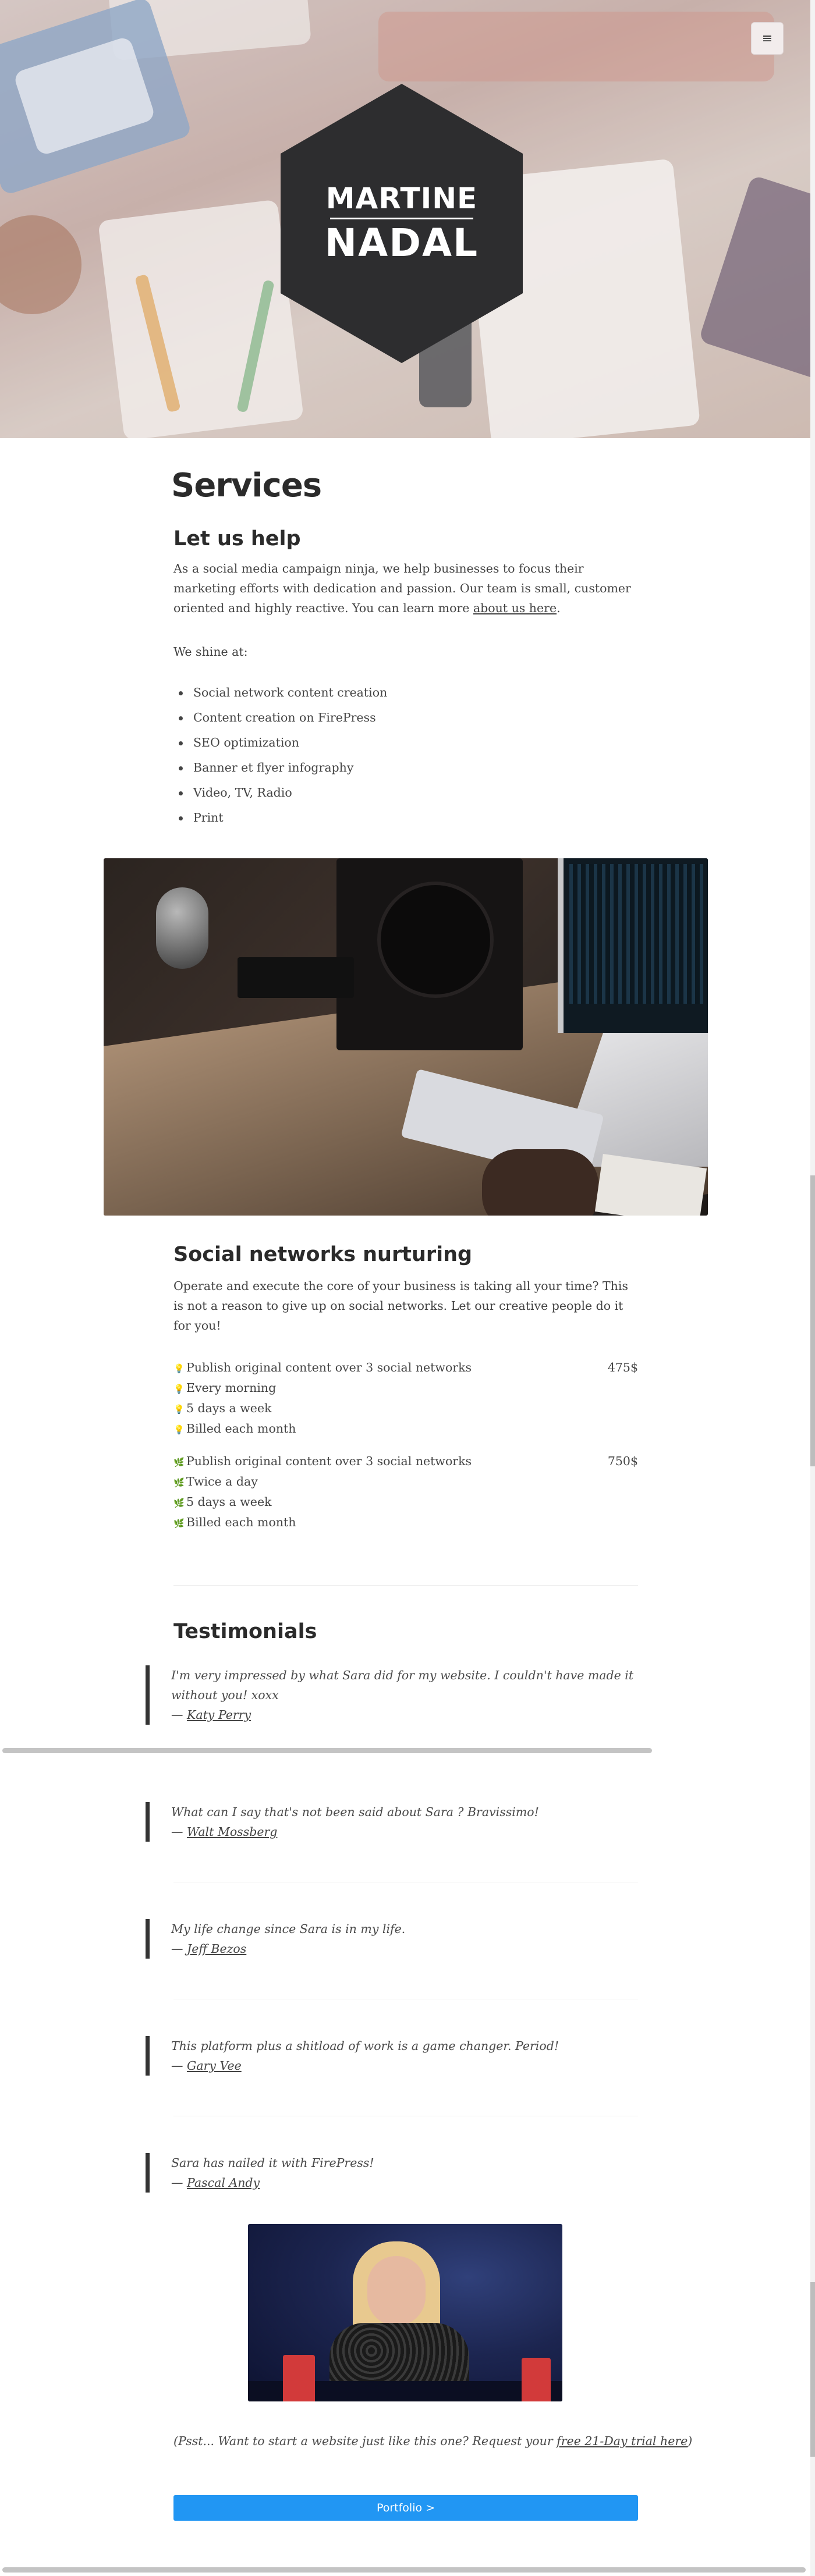 The width and height of the screenshot is (815, 2576). Describe the element at coordinates (232, 1388) in the screenshot. I see `plan-line-text: Every morning` at that location.